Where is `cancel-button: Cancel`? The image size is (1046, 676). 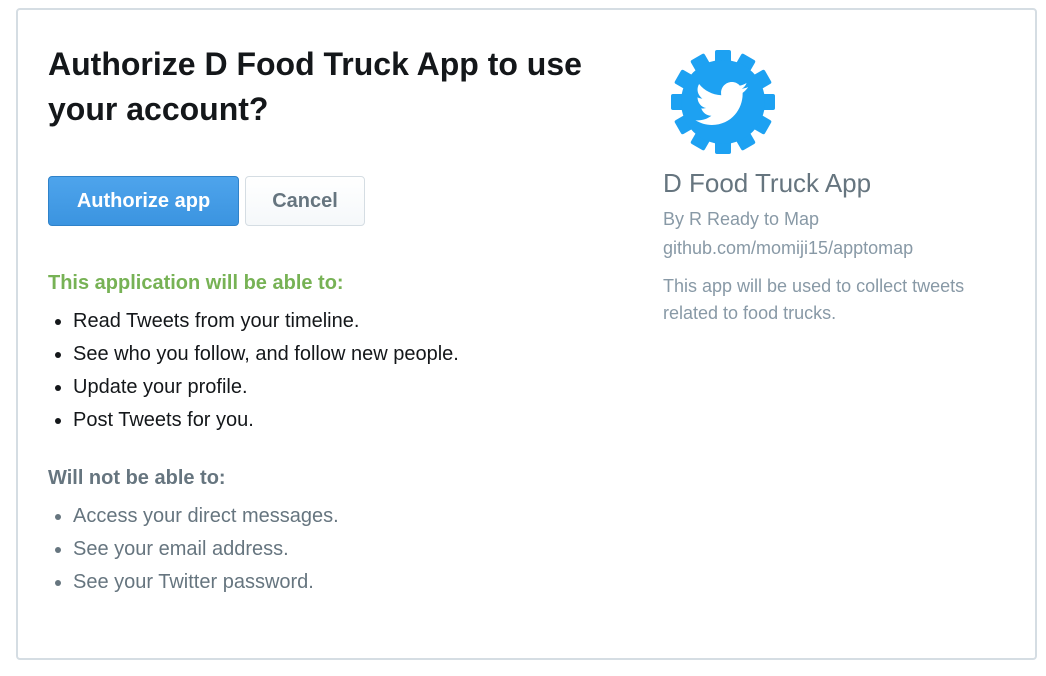 cancel-button: Cancel is located at coordinates (305, 201).